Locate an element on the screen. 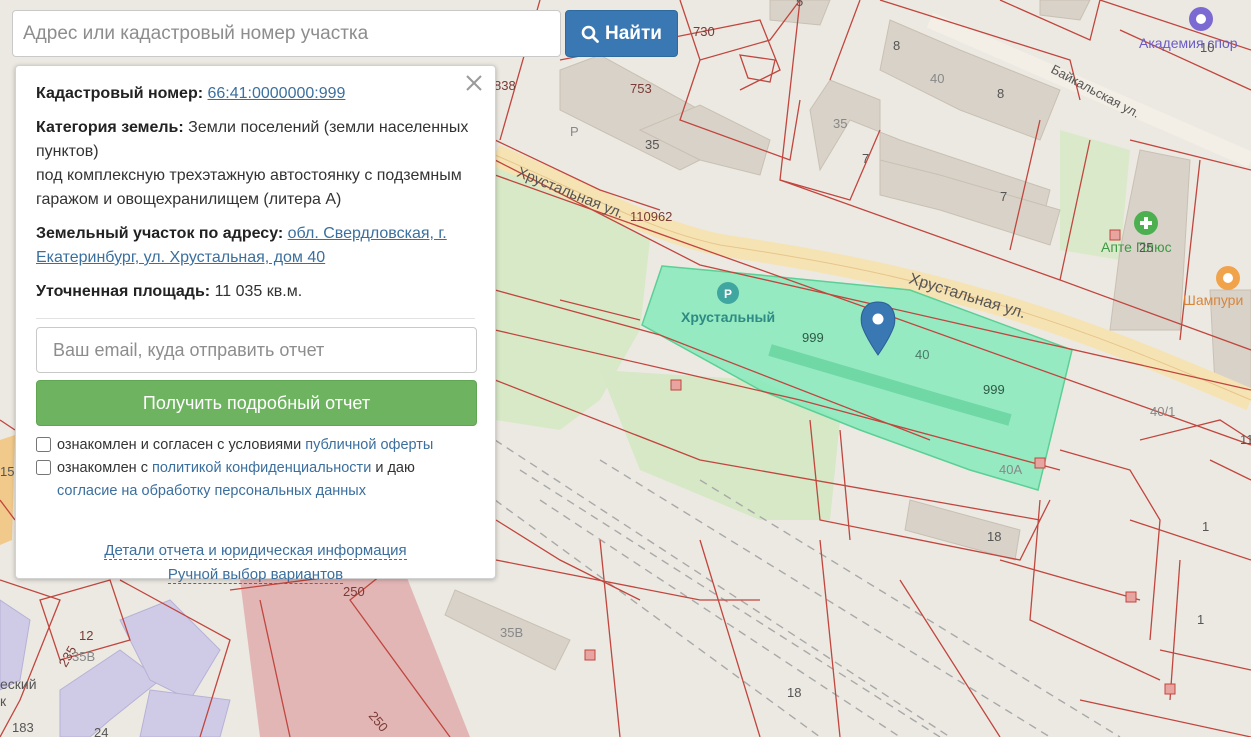  search-button-label: Найти is located at coordinates (633, 33).